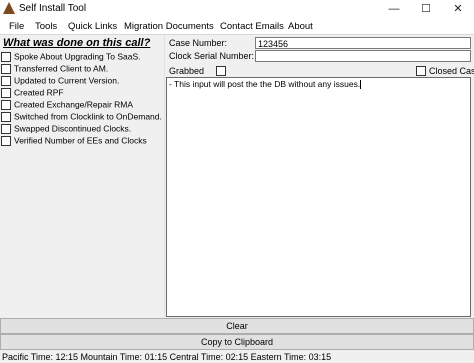 The width and height of the screenshot is (474, 363). Describe the element at coordinates (169, 26) in the screenshot. I see `menu-migration-documents: Migration Documents` at that location.